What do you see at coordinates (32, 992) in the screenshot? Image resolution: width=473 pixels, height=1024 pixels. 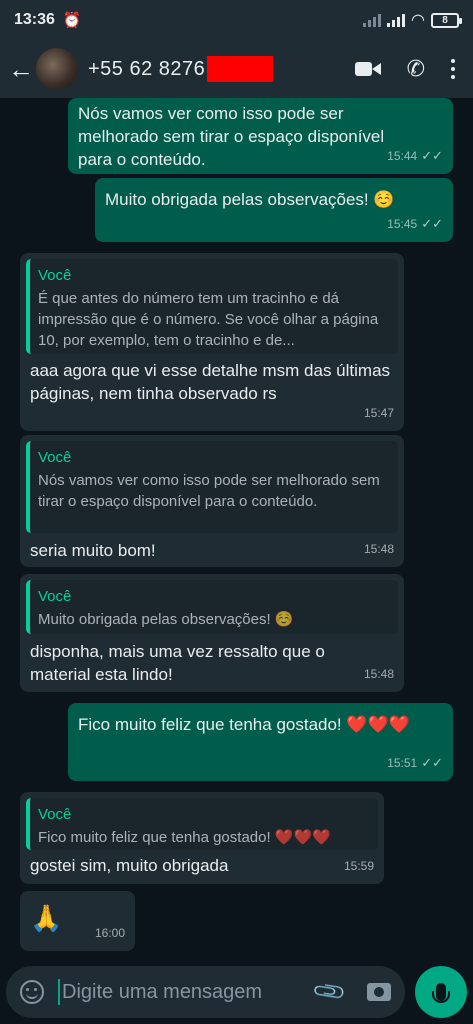 I see `emoji-icon` at bounding box center [32, 992].